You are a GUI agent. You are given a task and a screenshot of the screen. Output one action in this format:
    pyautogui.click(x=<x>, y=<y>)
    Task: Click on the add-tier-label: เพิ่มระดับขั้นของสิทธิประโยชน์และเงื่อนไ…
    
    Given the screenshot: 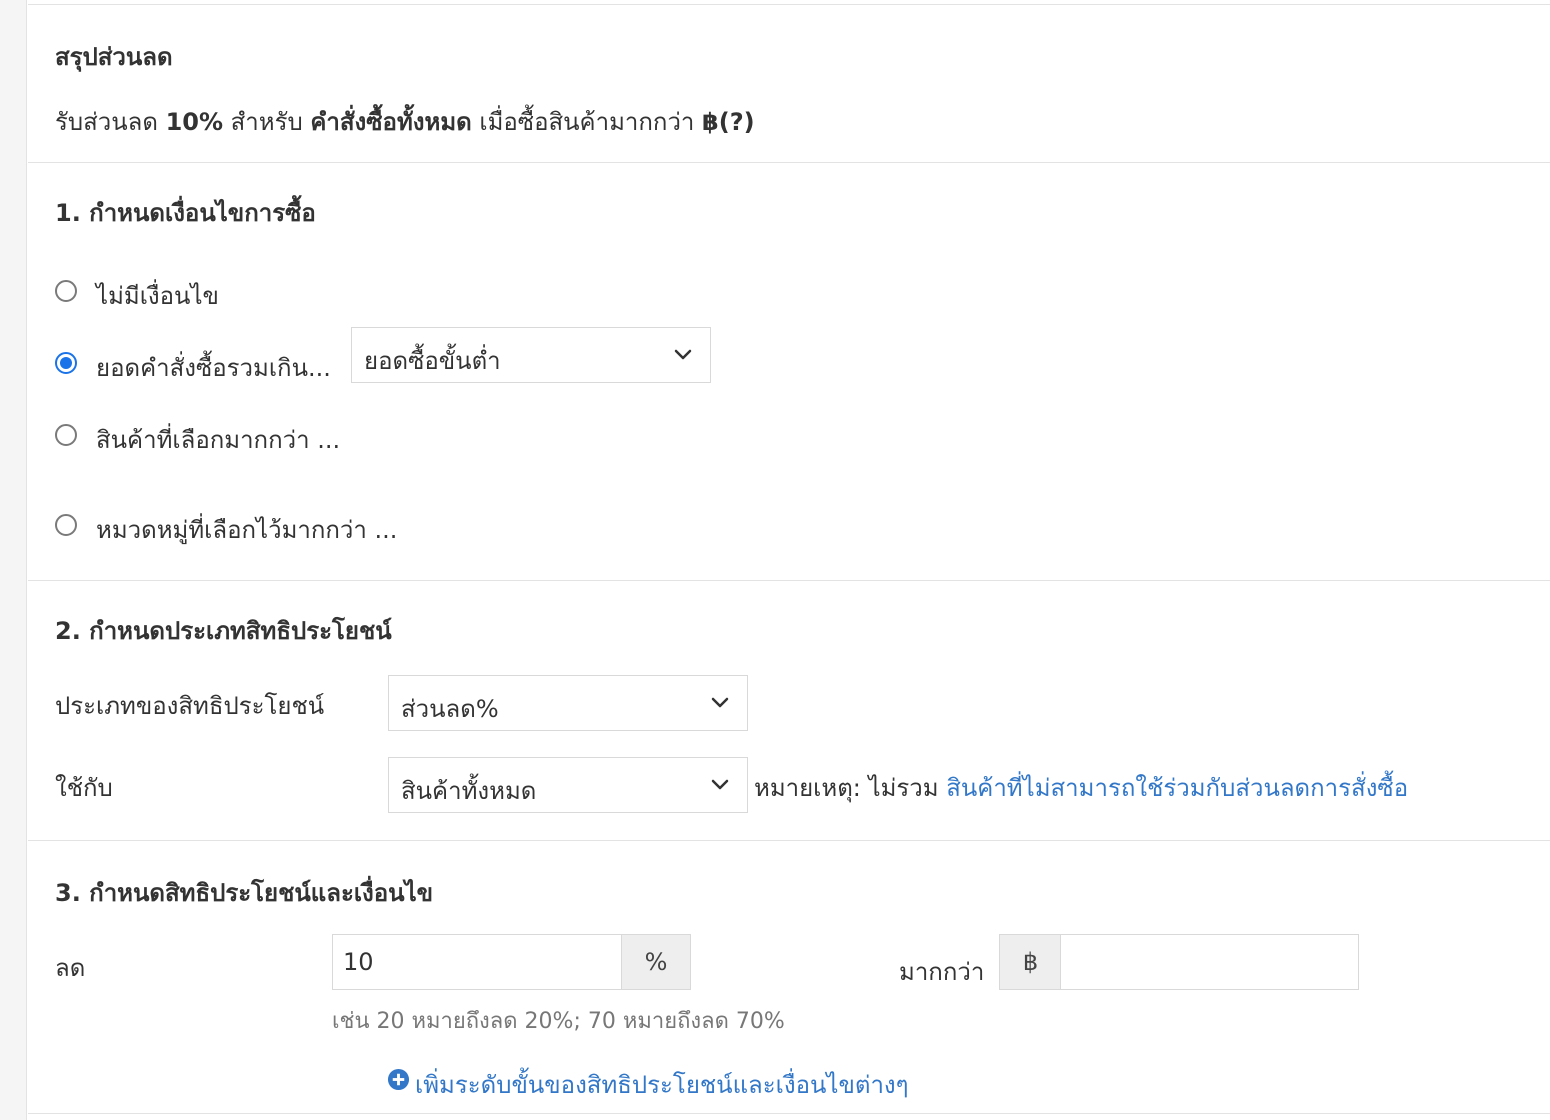 What is the action you would take?
    pyautogui.click(x=662, y=1085)
    